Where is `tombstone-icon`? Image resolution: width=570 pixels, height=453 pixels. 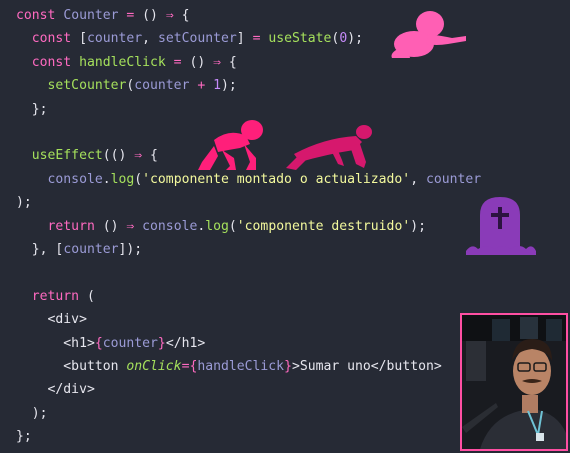 tombstone-icon is located at coordinates (501, 226).